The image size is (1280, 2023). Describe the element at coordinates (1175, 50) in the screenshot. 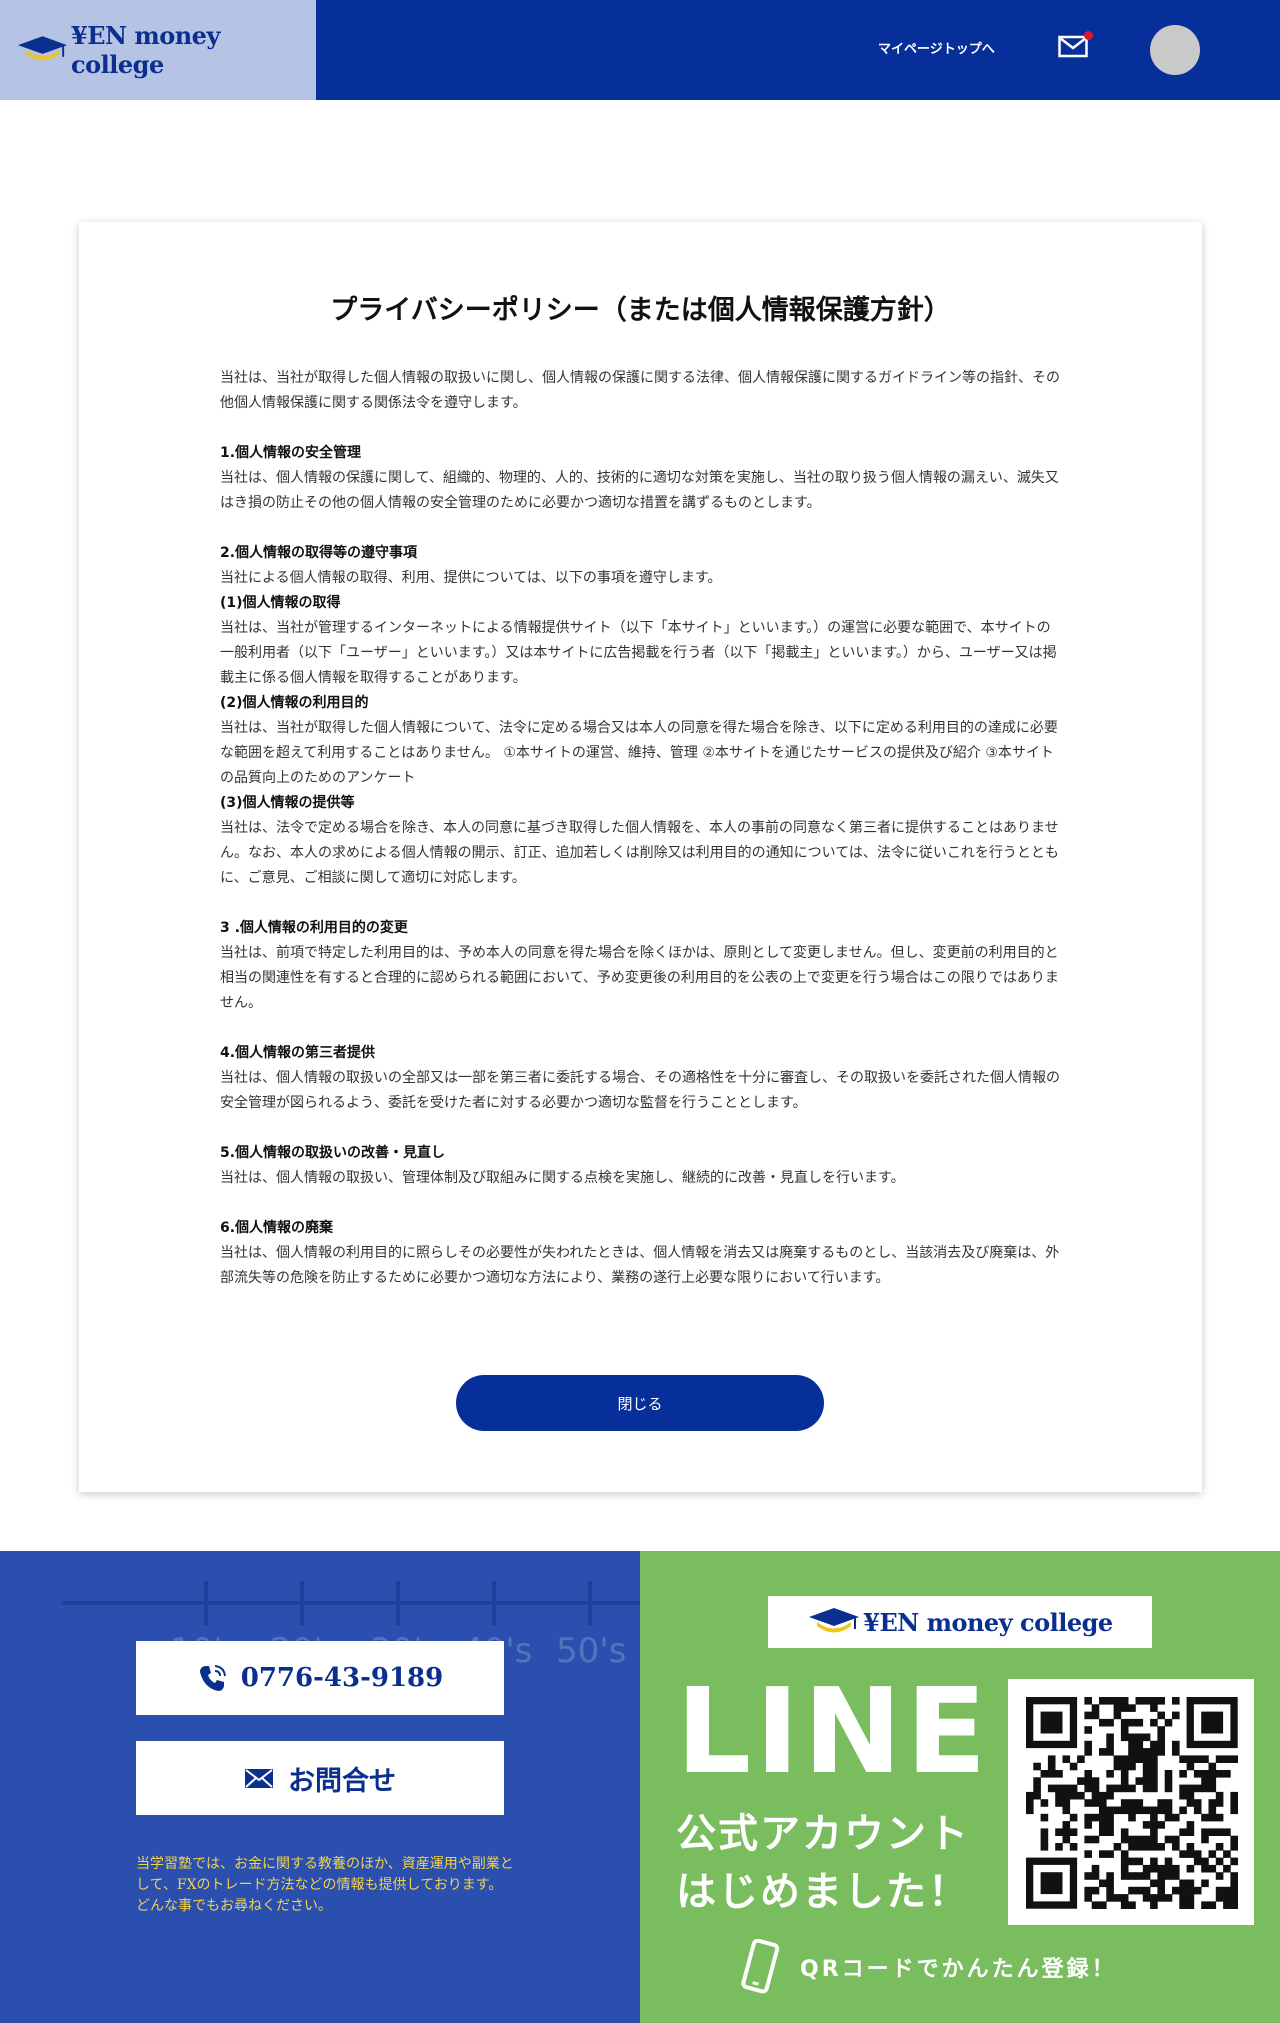

I see `user-avatar` at that location.